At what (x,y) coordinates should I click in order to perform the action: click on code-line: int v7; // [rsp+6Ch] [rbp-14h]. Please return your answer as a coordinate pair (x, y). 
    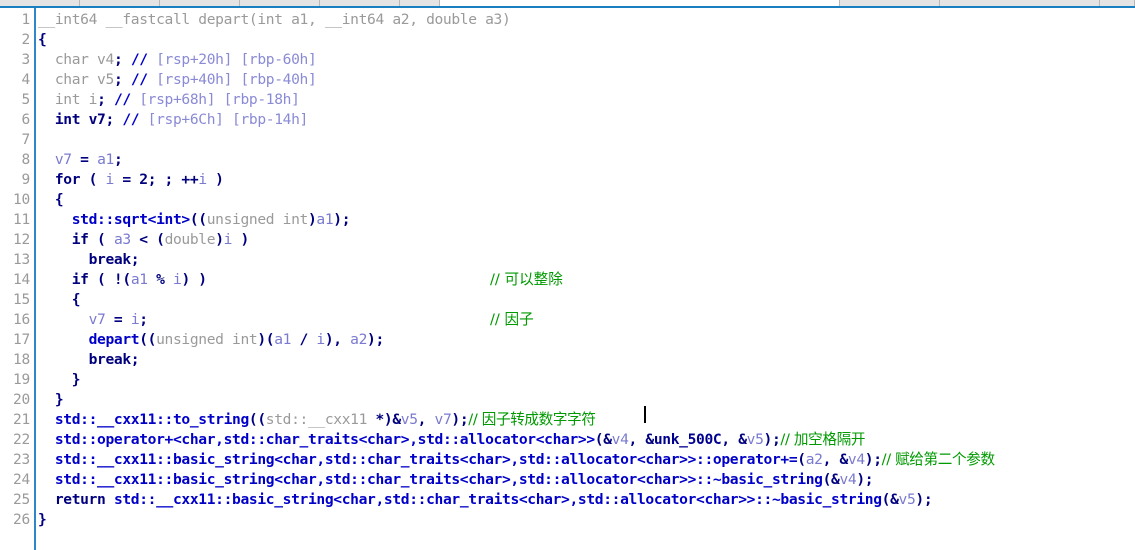
    Looking at the image, I should click on (173, 120).